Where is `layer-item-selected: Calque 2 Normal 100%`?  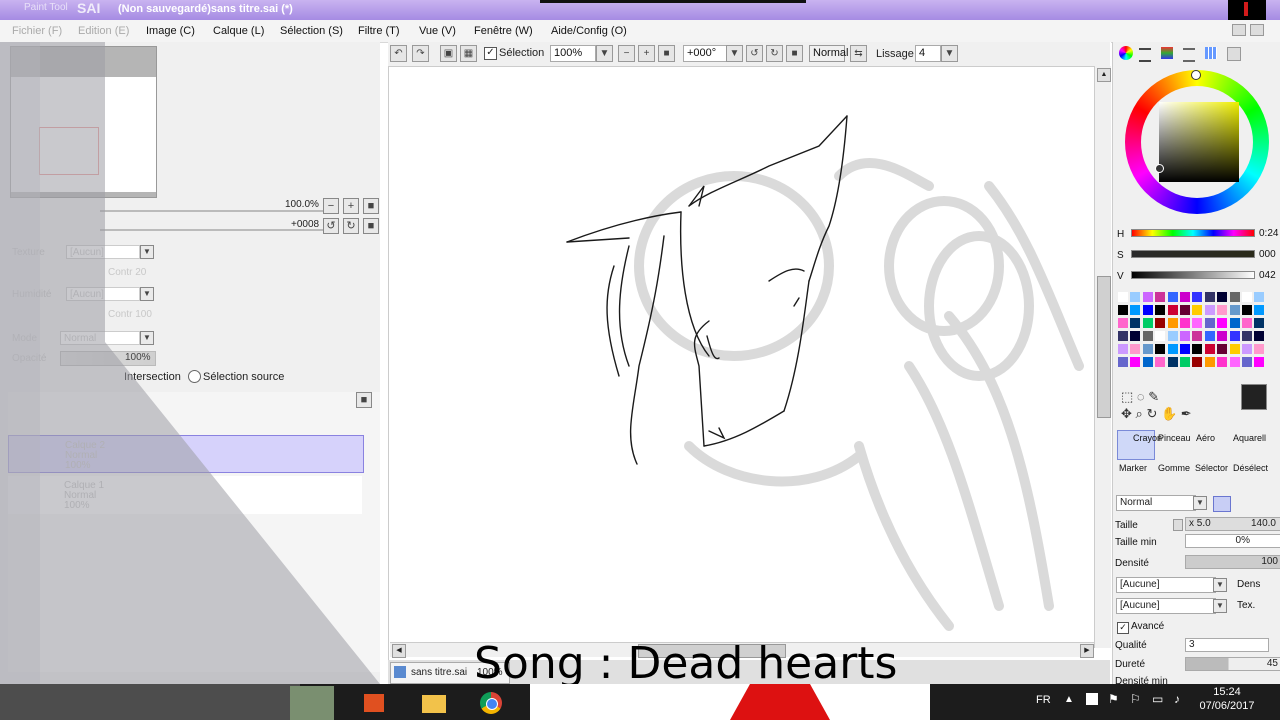 layer-item-selected: Calque 2 Normal 100% is located at coordinates (186, 454).